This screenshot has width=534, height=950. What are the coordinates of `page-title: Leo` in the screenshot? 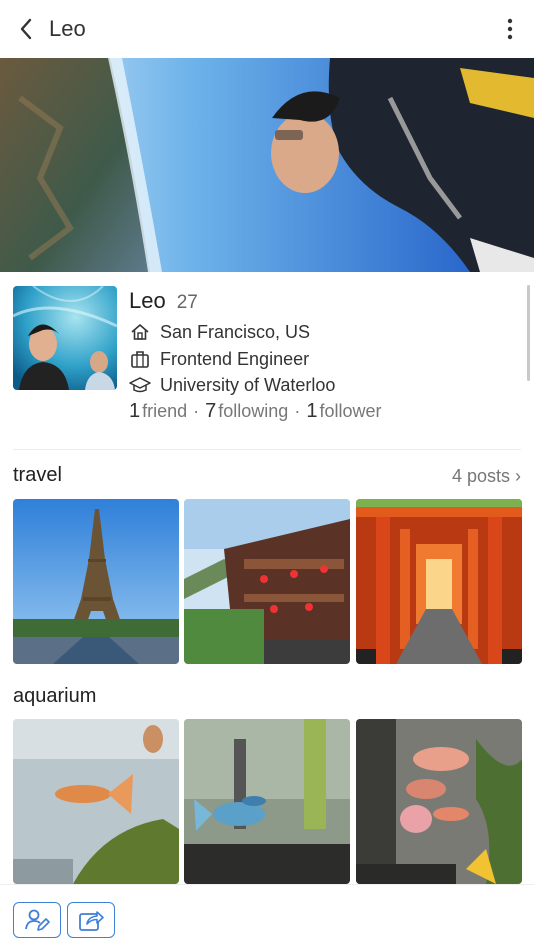 It's located at (67, 28).